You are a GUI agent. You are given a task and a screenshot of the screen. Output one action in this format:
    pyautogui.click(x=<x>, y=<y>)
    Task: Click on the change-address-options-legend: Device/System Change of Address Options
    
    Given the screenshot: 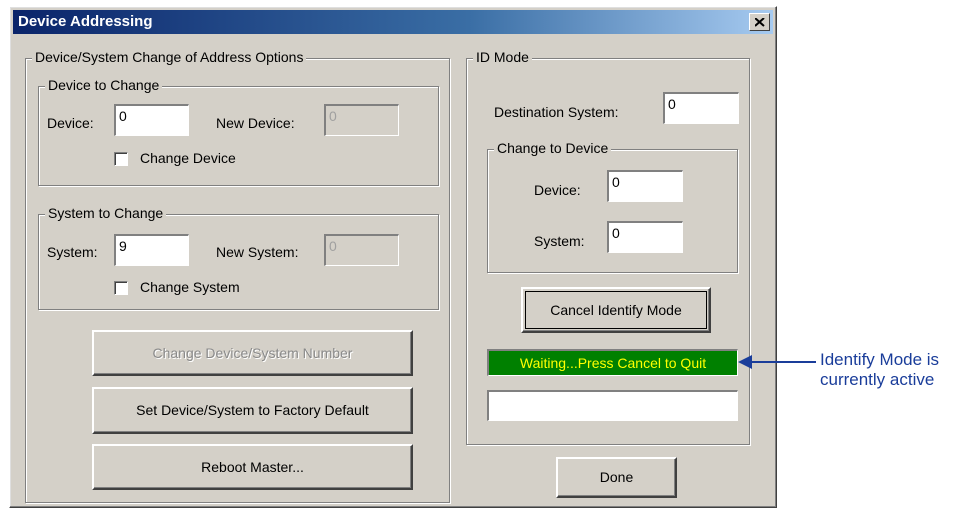 What is the action you would take?
    pyautogui.click(x=169, y=57)
    